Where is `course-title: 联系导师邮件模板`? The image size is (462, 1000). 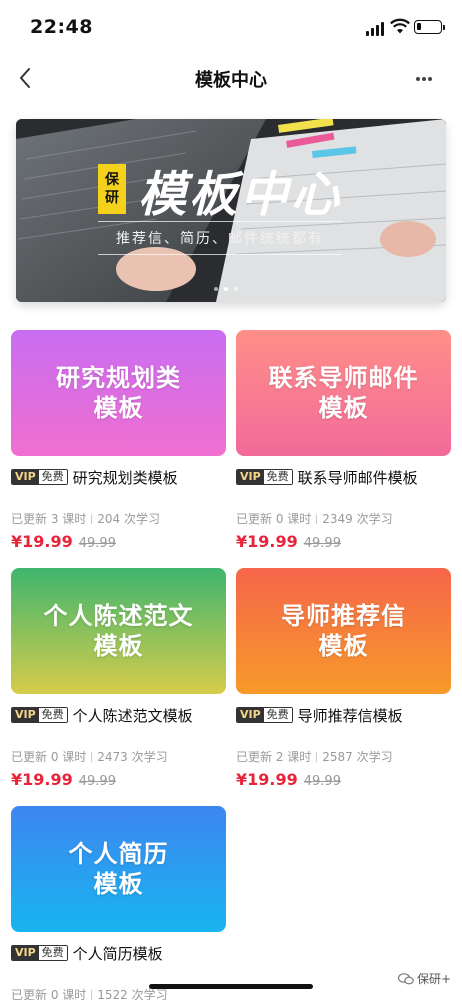
course-title: 联系导师邮件模板 is located at coordinates (357, 477).